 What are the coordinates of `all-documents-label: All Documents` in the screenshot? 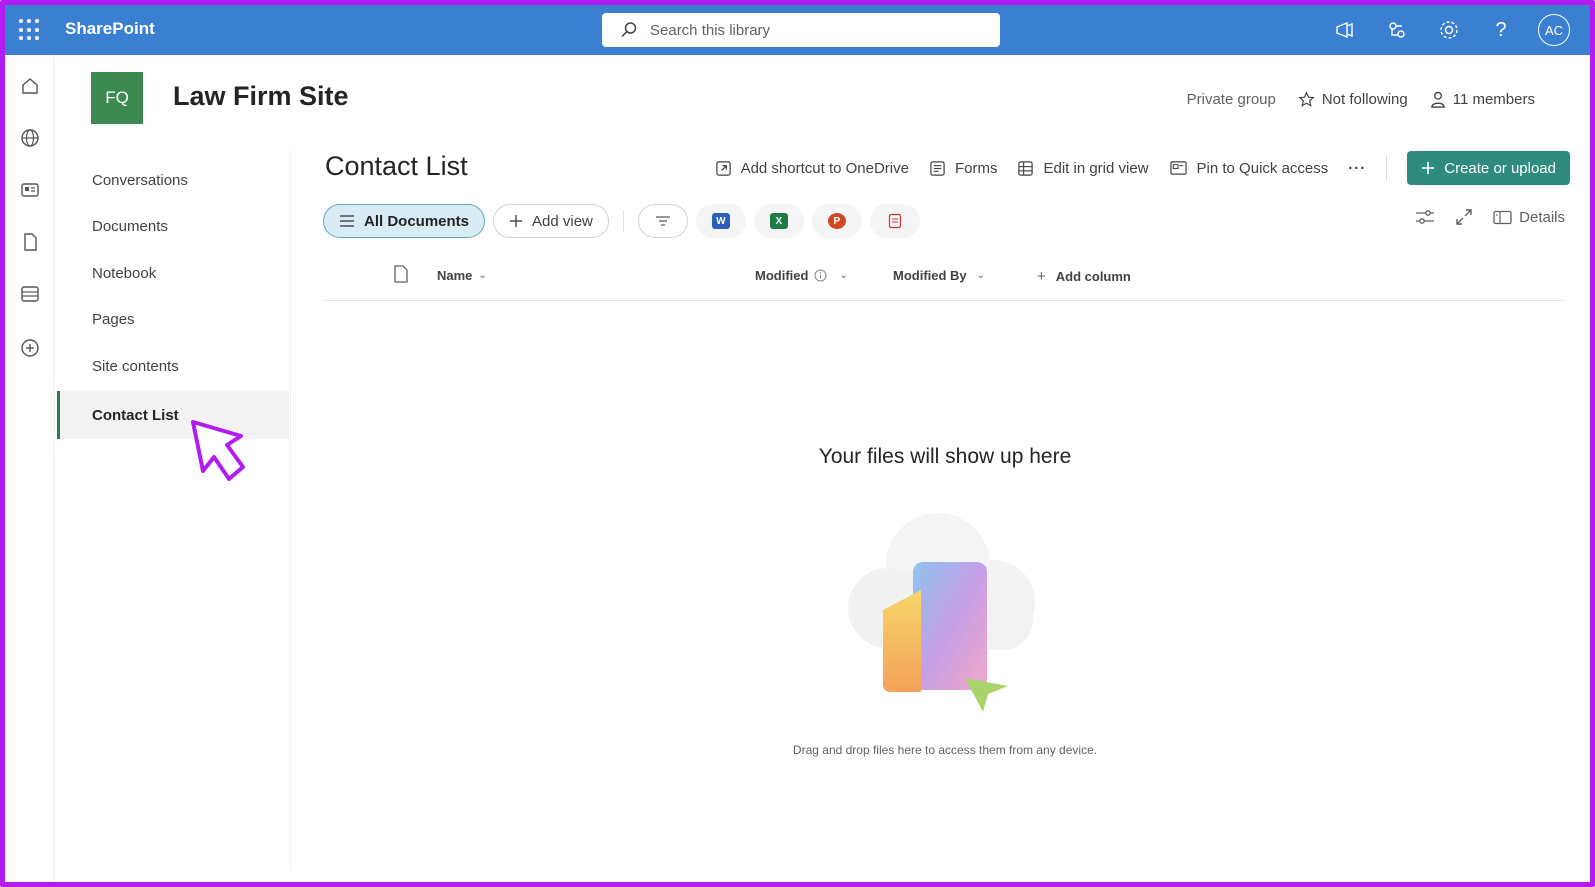 It's located at (417, 221).